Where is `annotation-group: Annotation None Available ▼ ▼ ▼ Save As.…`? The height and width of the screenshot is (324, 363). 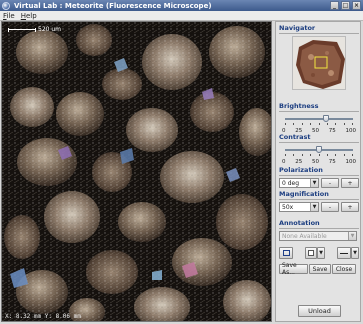 annotation-group: Annotation None Available ▼ ▼ ▼ Save As.… is located at coordinates (319, 247).